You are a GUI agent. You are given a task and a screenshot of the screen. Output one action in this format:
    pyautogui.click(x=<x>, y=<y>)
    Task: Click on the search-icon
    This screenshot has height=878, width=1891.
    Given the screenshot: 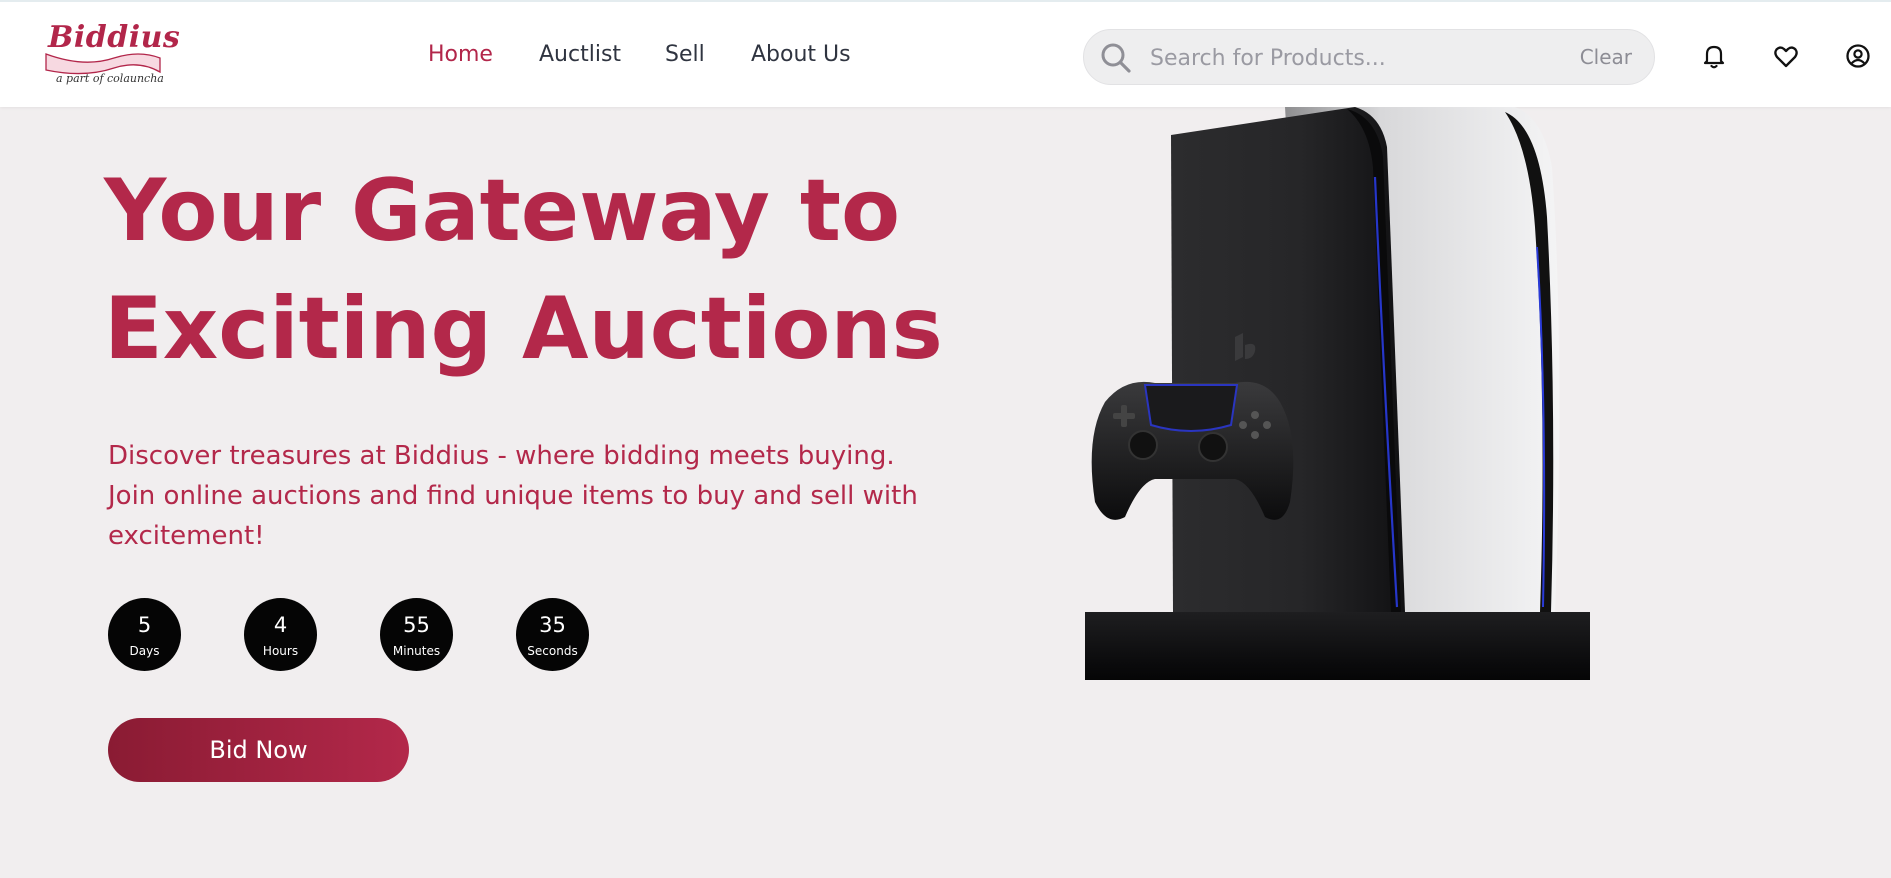 What is the action you would take?
    pyautogui.click(x=1116, y=58)
    